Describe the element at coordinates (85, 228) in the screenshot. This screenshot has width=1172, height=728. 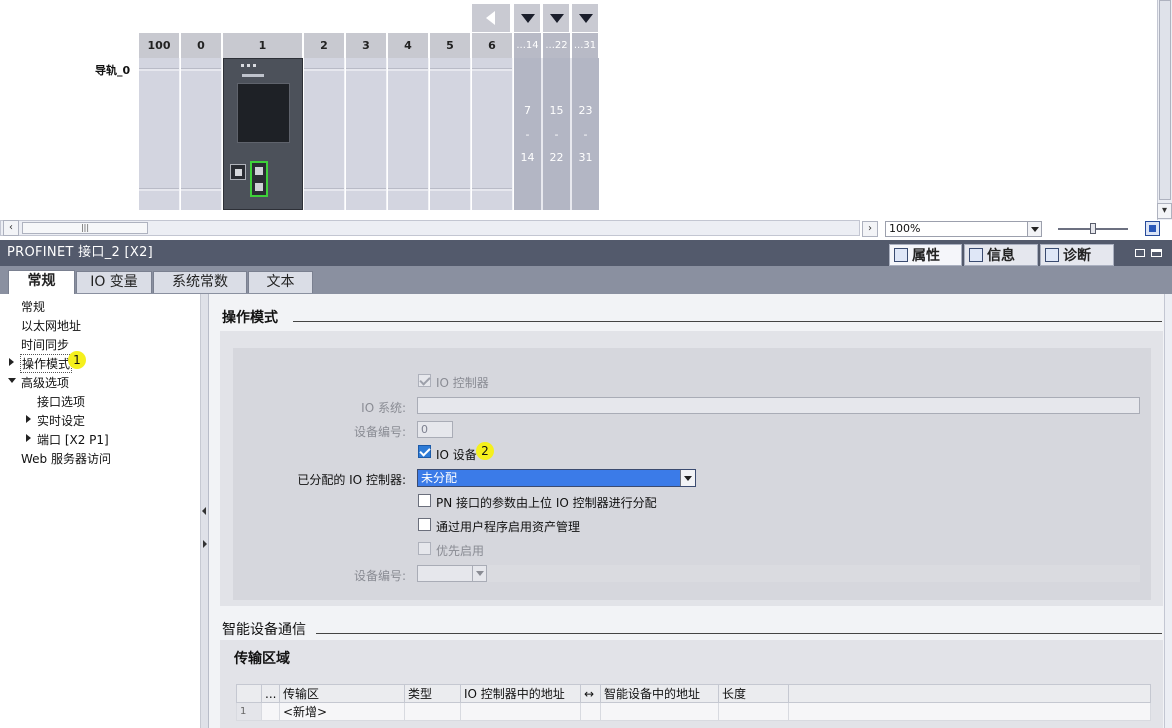
I see `scroll-thumb: |||` at that location.